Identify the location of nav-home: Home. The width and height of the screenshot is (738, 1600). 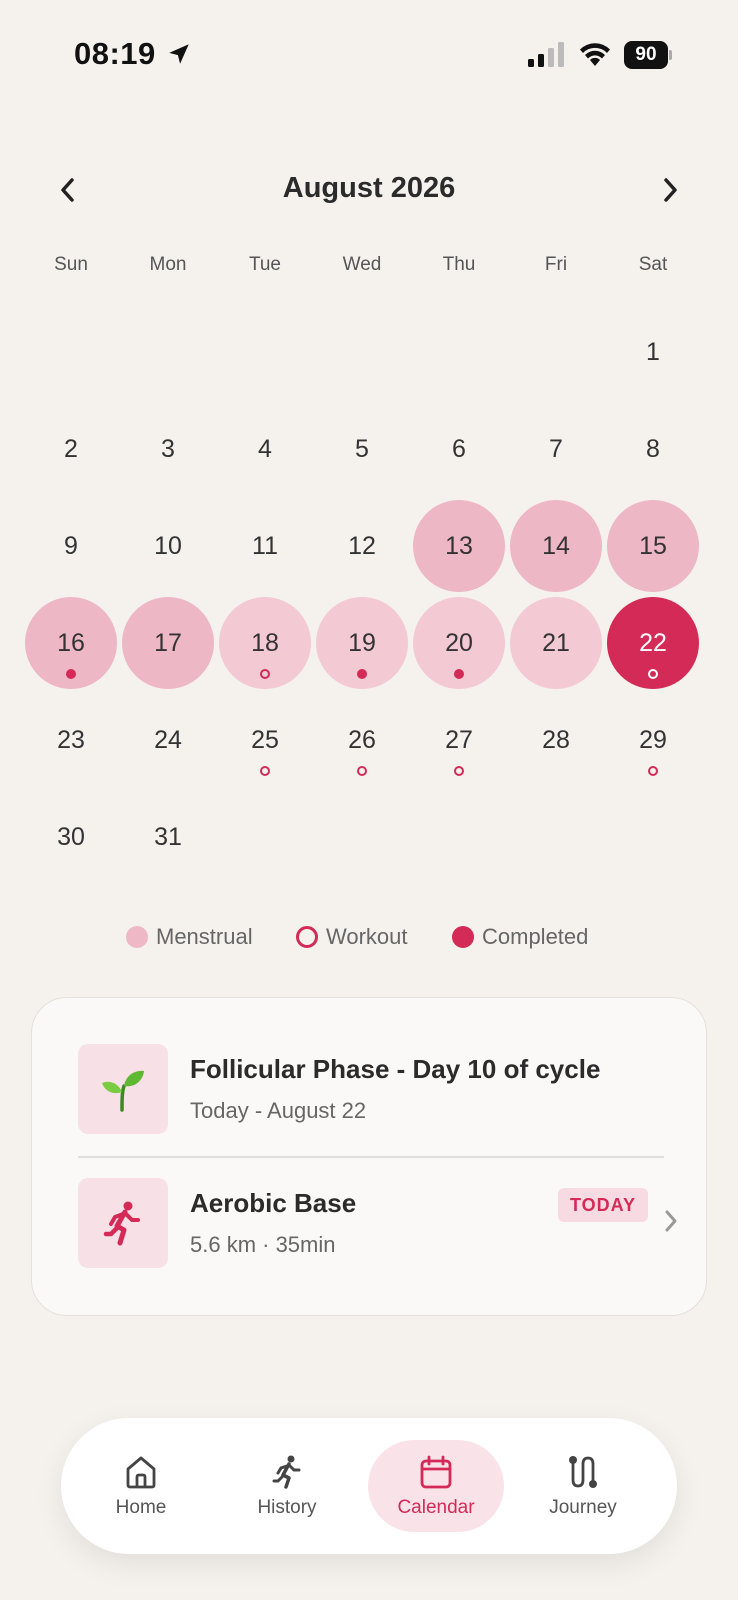
(141, 1486).